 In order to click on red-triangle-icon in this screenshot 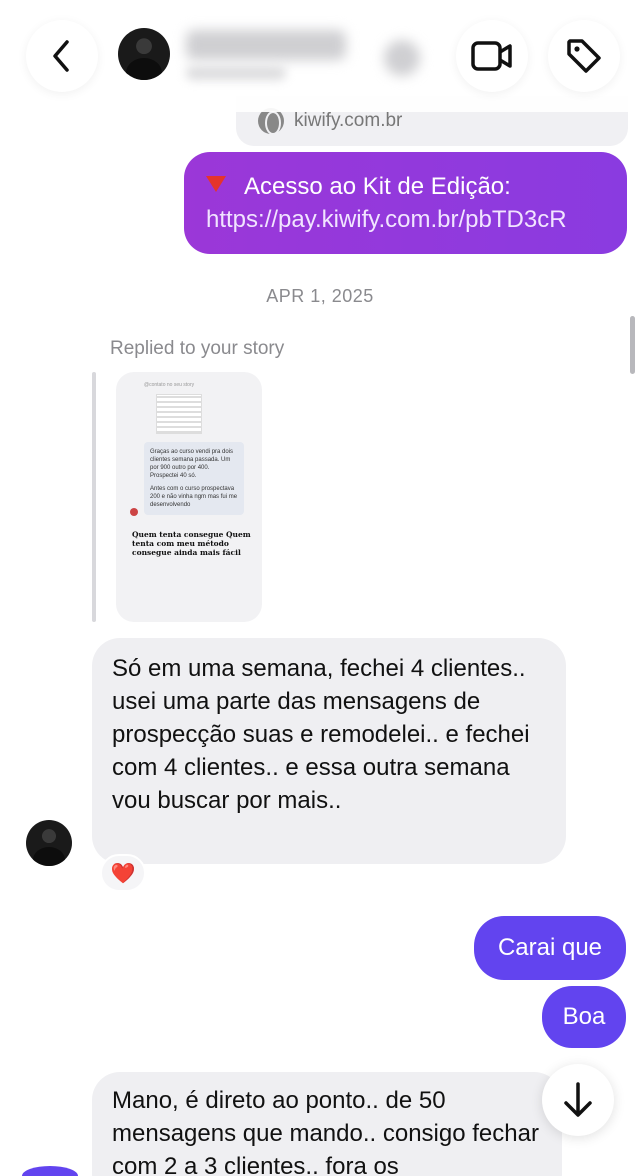, I will do `click(216, 184)`.